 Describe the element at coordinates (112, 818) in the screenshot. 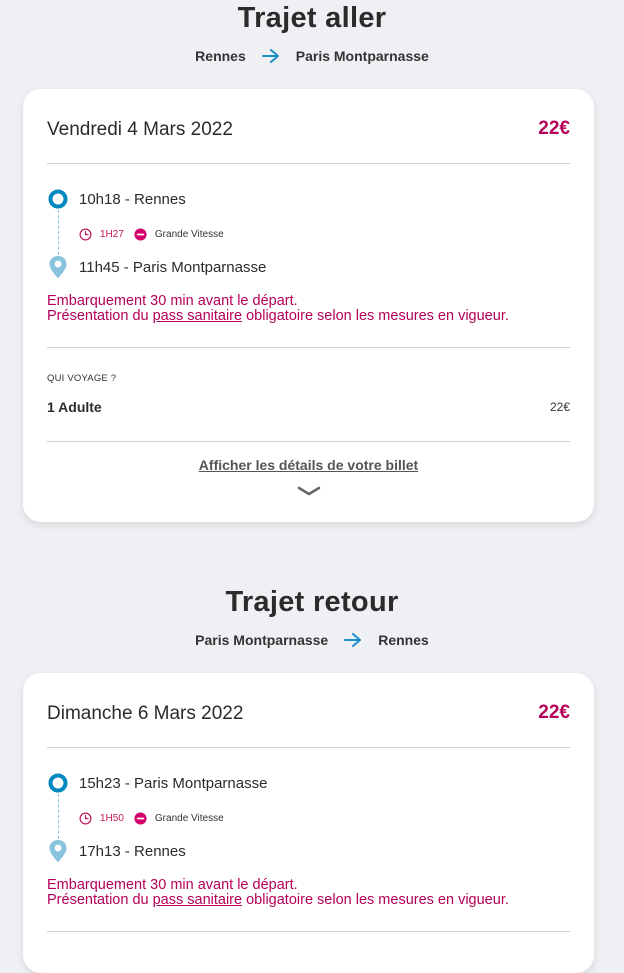

I see `return-duration: 1H50` at that location.